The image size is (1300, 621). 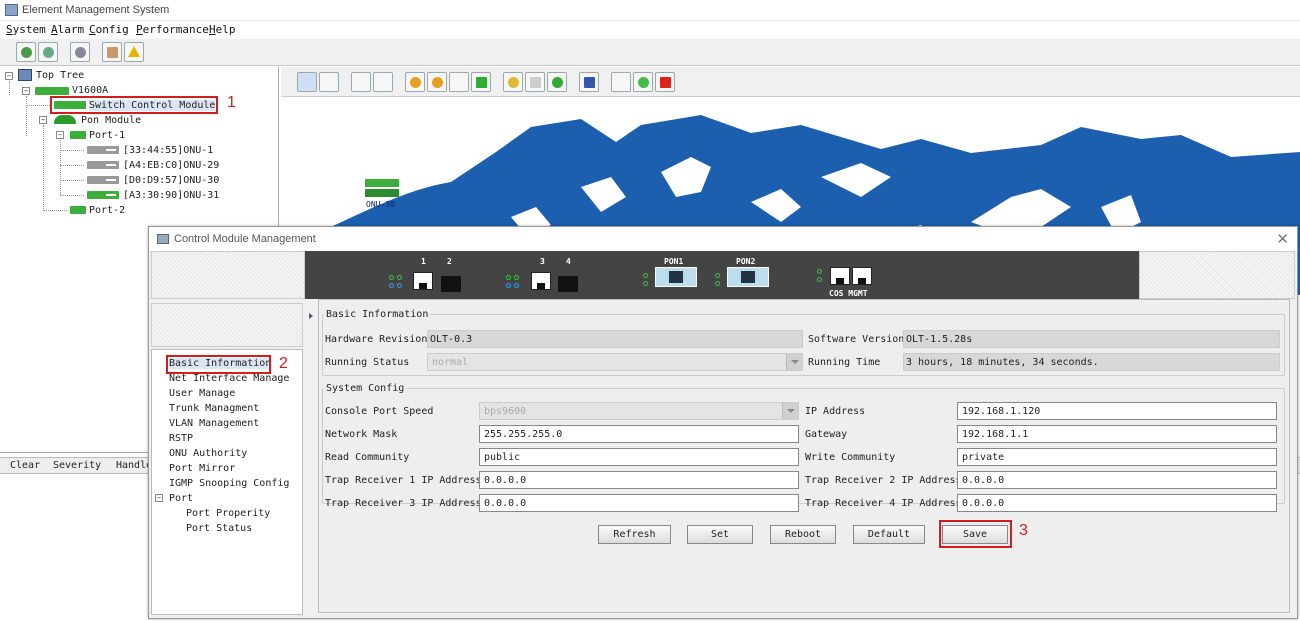 What do you see at coordinates (639, 457) in the screenshot?
I see `read-community-input: public` at bounding box center [639, 457].